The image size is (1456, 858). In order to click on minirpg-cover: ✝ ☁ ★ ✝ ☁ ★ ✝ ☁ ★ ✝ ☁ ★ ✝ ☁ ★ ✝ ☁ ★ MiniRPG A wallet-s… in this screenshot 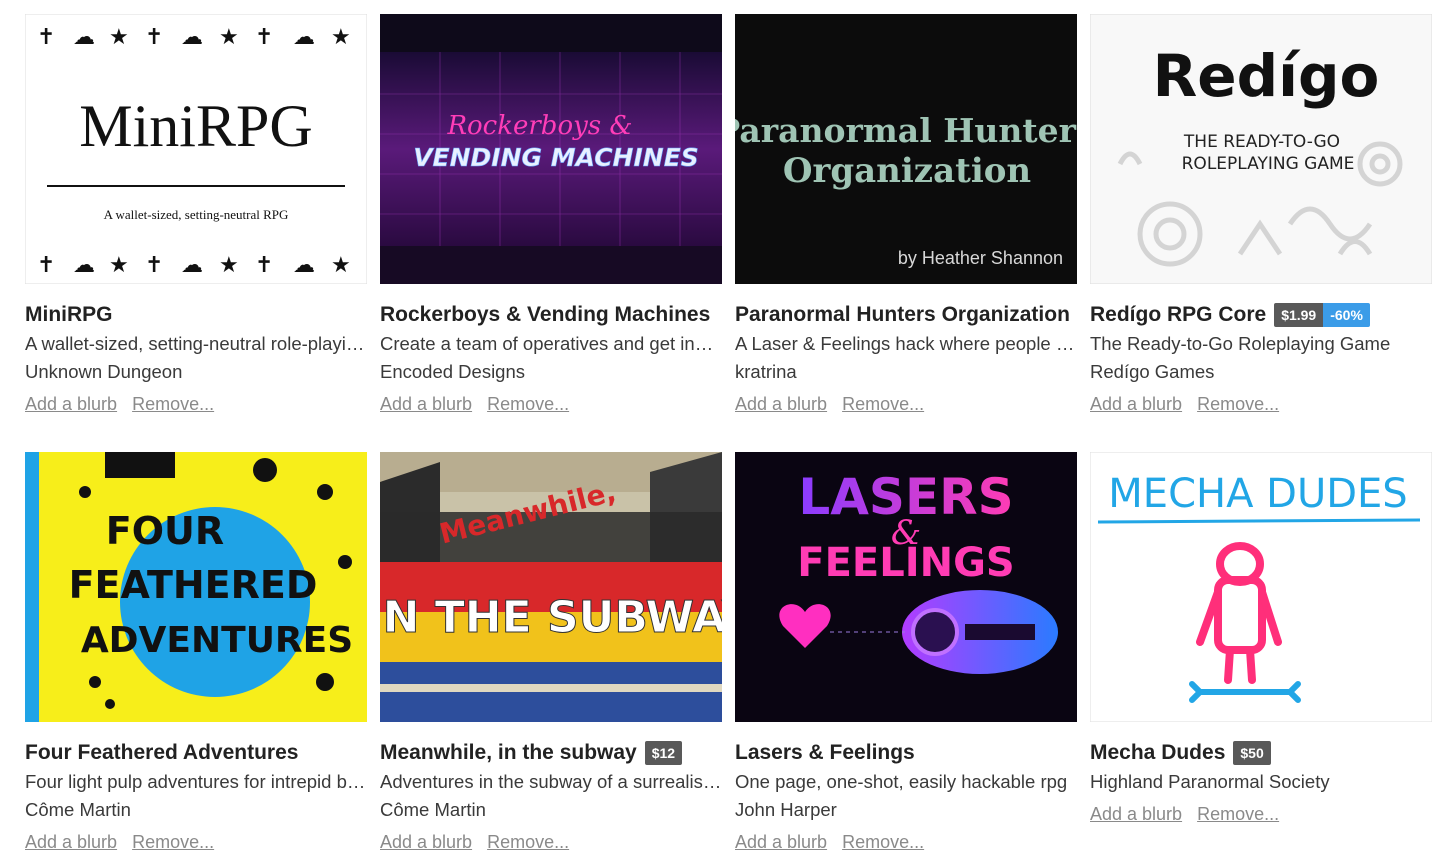, I will do `click(196, 149)`.